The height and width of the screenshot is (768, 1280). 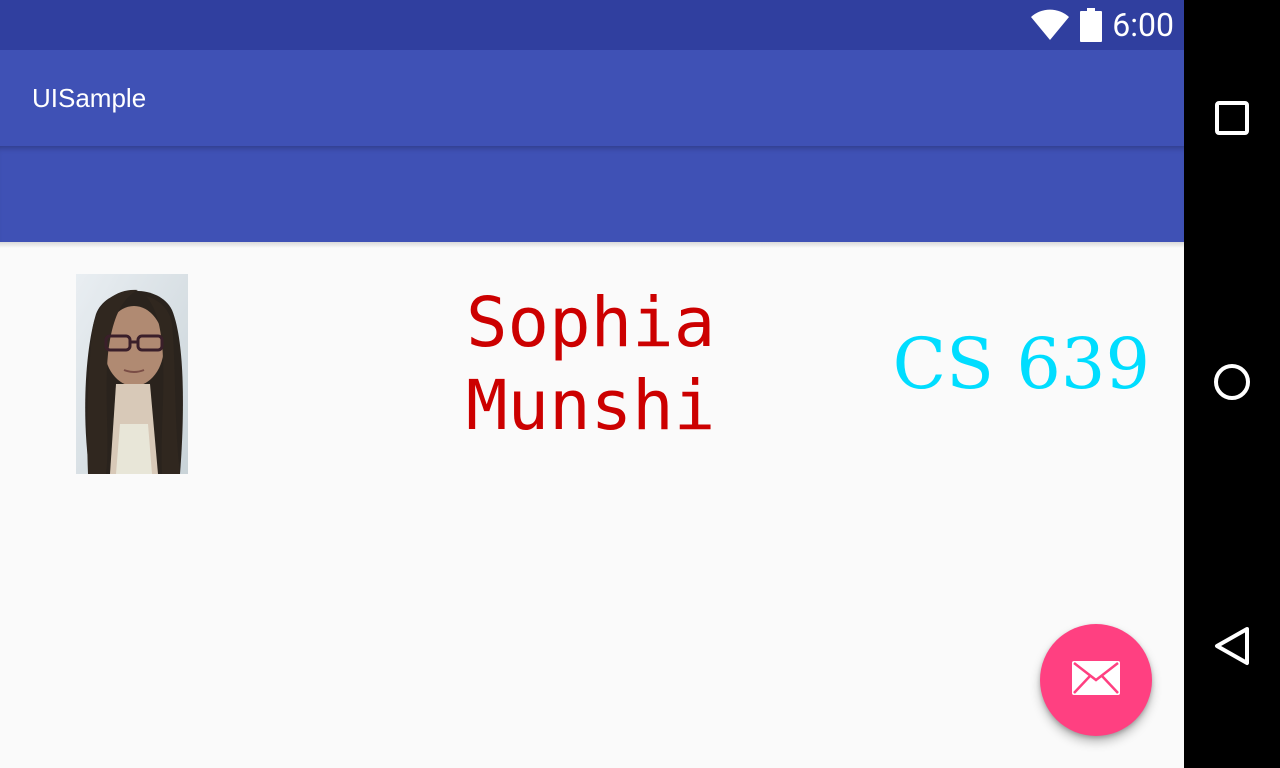 I want to click on app-title: UISample, so click(x=89, y=98).